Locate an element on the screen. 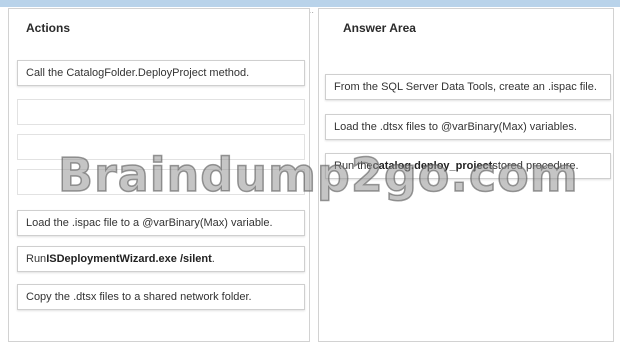 The height and width of the screenshot is (350, 620). answer-item-label-bold: catalog.deploy_project is located at coordinates (432, 166).